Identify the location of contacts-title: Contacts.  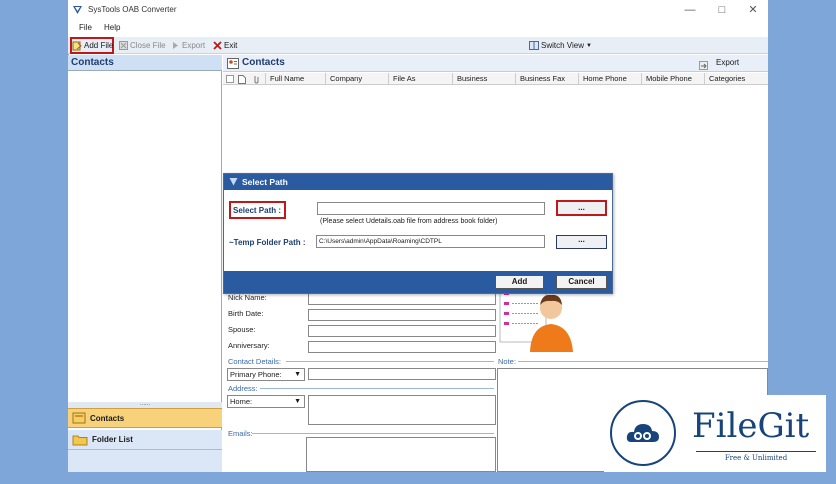
(263, 62).